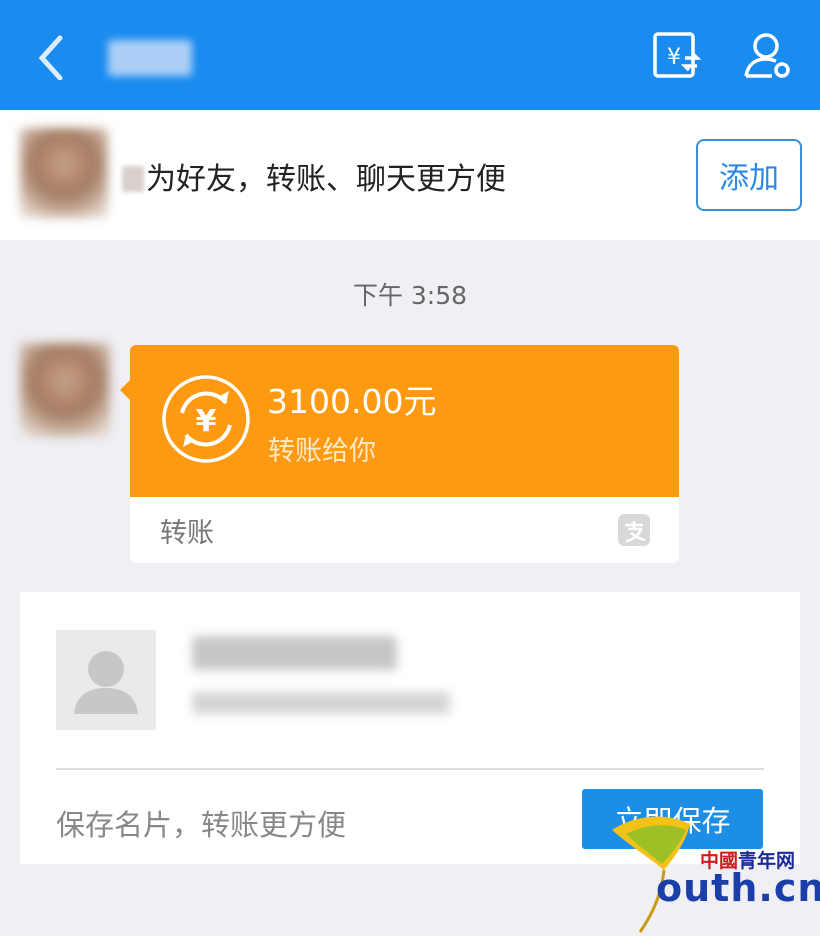 The width and height of the screenshot is (820, 936). What do you see at coordinates (749, 175) in the screenshot?
I see `add-friend-button: 添加` at bounding box center [749, 175].